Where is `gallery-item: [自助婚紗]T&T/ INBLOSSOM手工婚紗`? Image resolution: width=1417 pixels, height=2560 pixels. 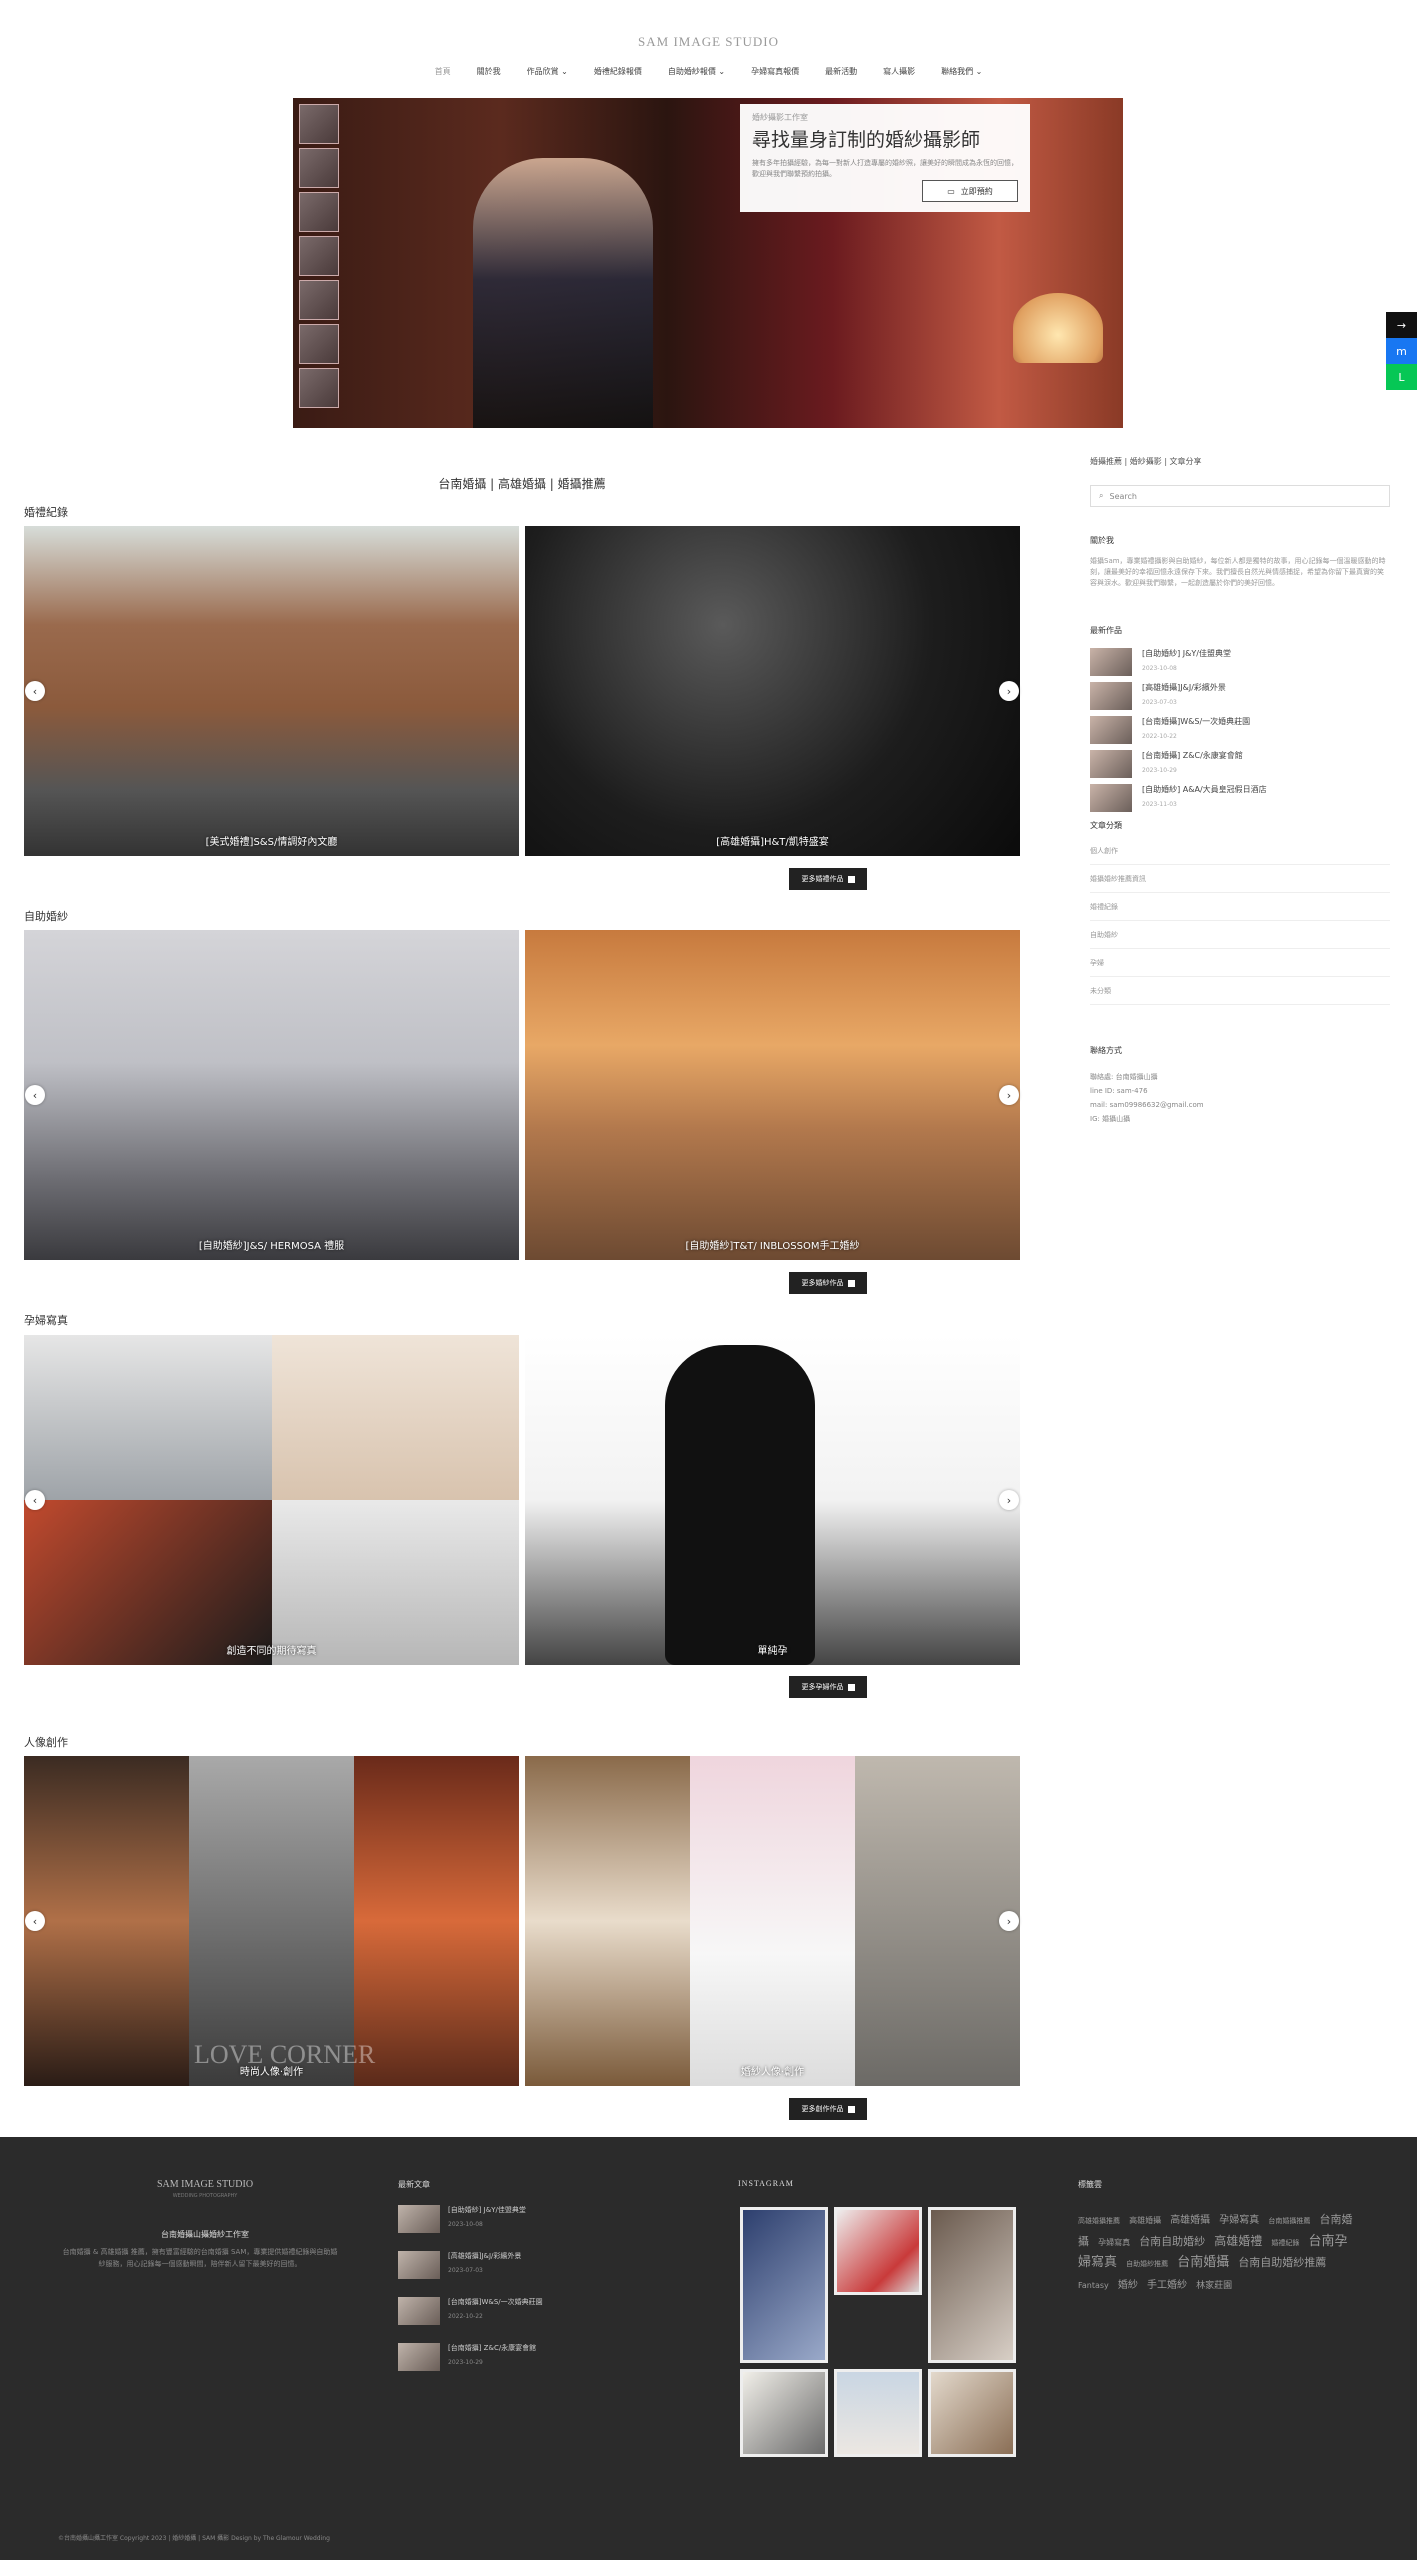
gallery-item: [自助婚紗]T&T/ INBLOSSOM手工婚紗 is located at coordinates (772, 1095).